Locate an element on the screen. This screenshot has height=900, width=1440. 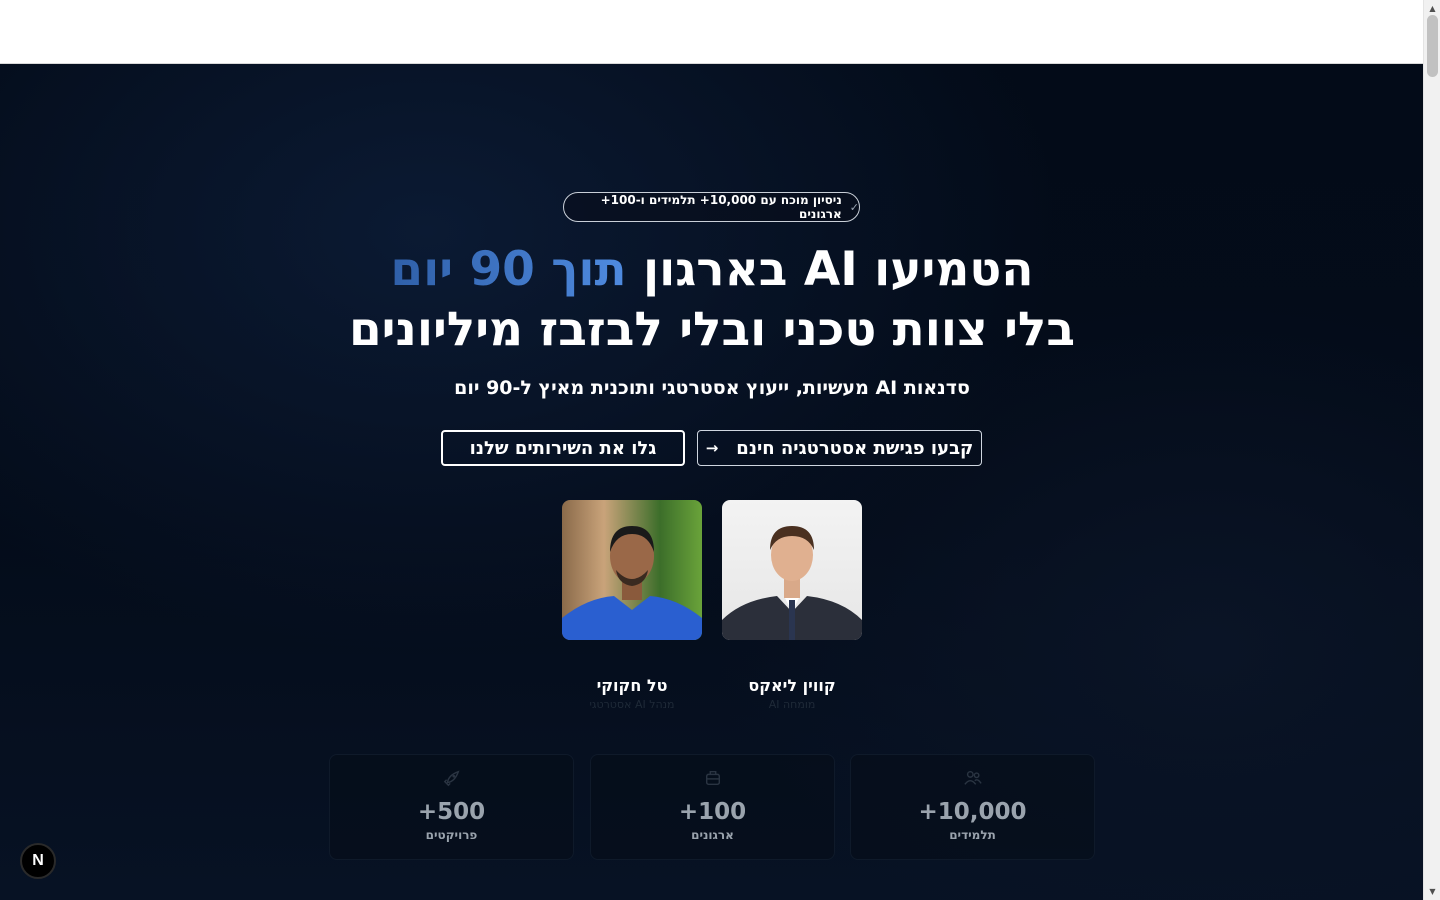
discover-services-button: גלו את השירותים שלנו is located at coordinates (563, 448).